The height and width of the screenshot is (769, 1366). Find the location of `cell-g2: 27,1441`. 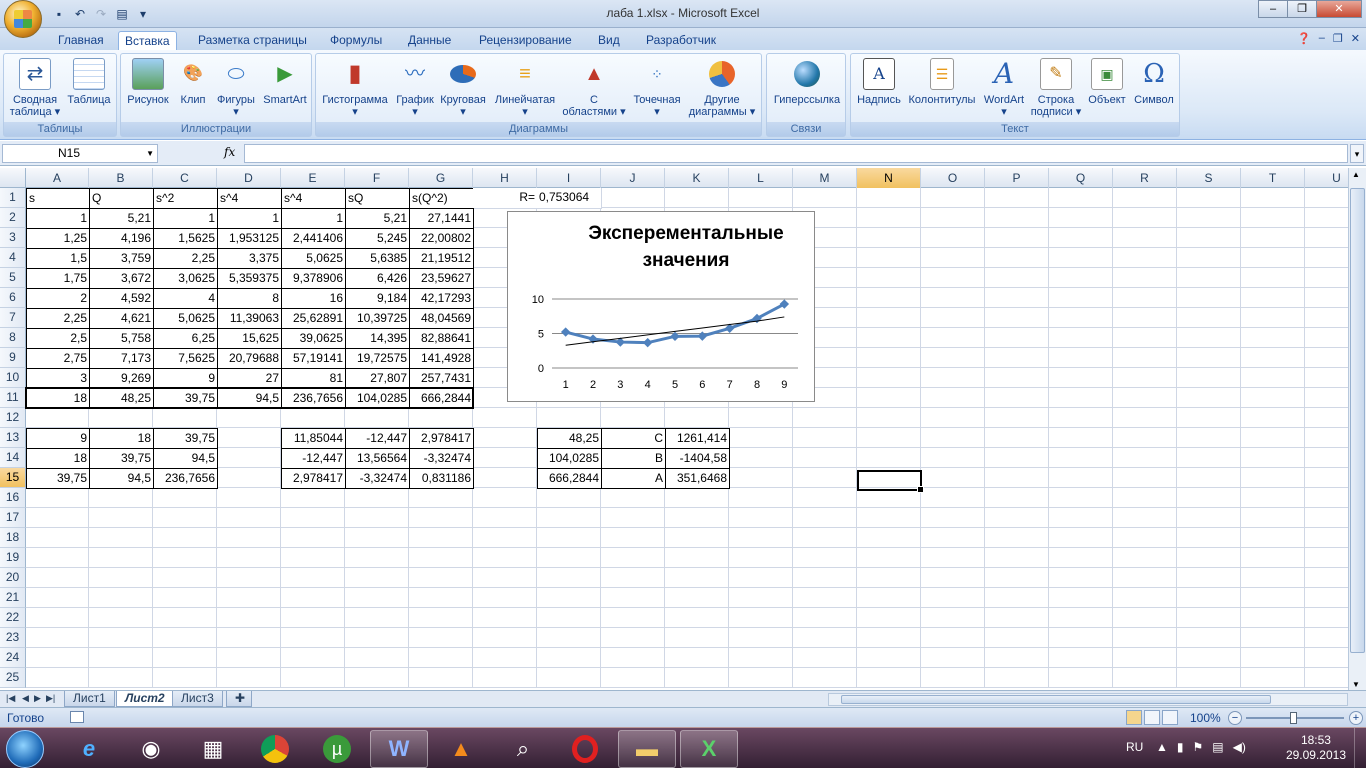

cell-g2: 27,1441 is located at coordinates (441, 218).